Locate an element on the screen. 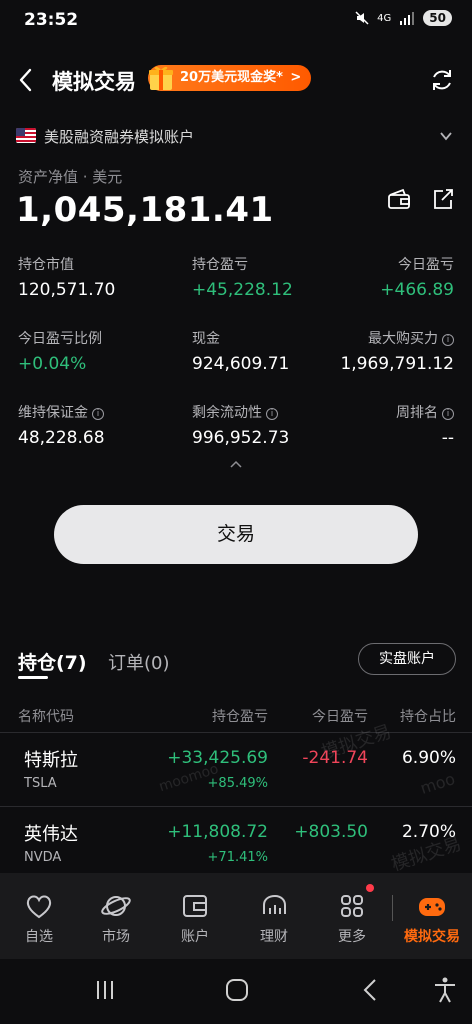  today-pl-label: 今日盈亏 is located at coordinates (426, 265).